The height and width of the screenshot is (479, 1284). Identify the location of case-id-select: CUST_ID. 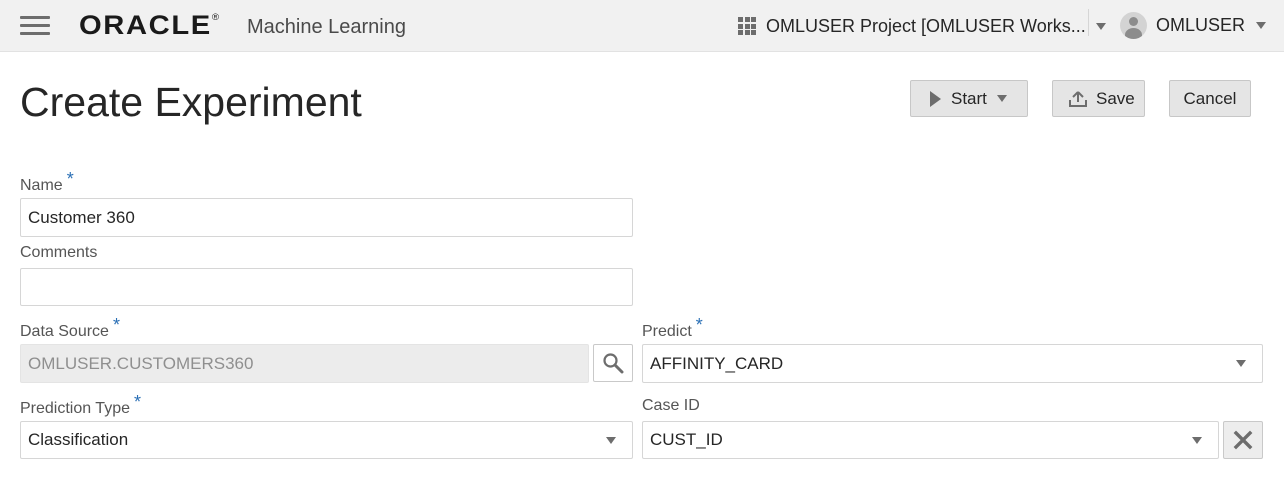
(930, 440).